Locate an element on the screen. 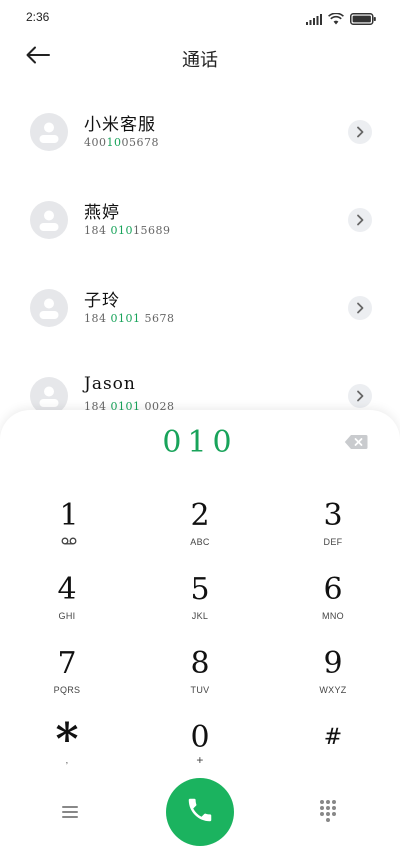  phone-icon is located at coordinates (200, 812).